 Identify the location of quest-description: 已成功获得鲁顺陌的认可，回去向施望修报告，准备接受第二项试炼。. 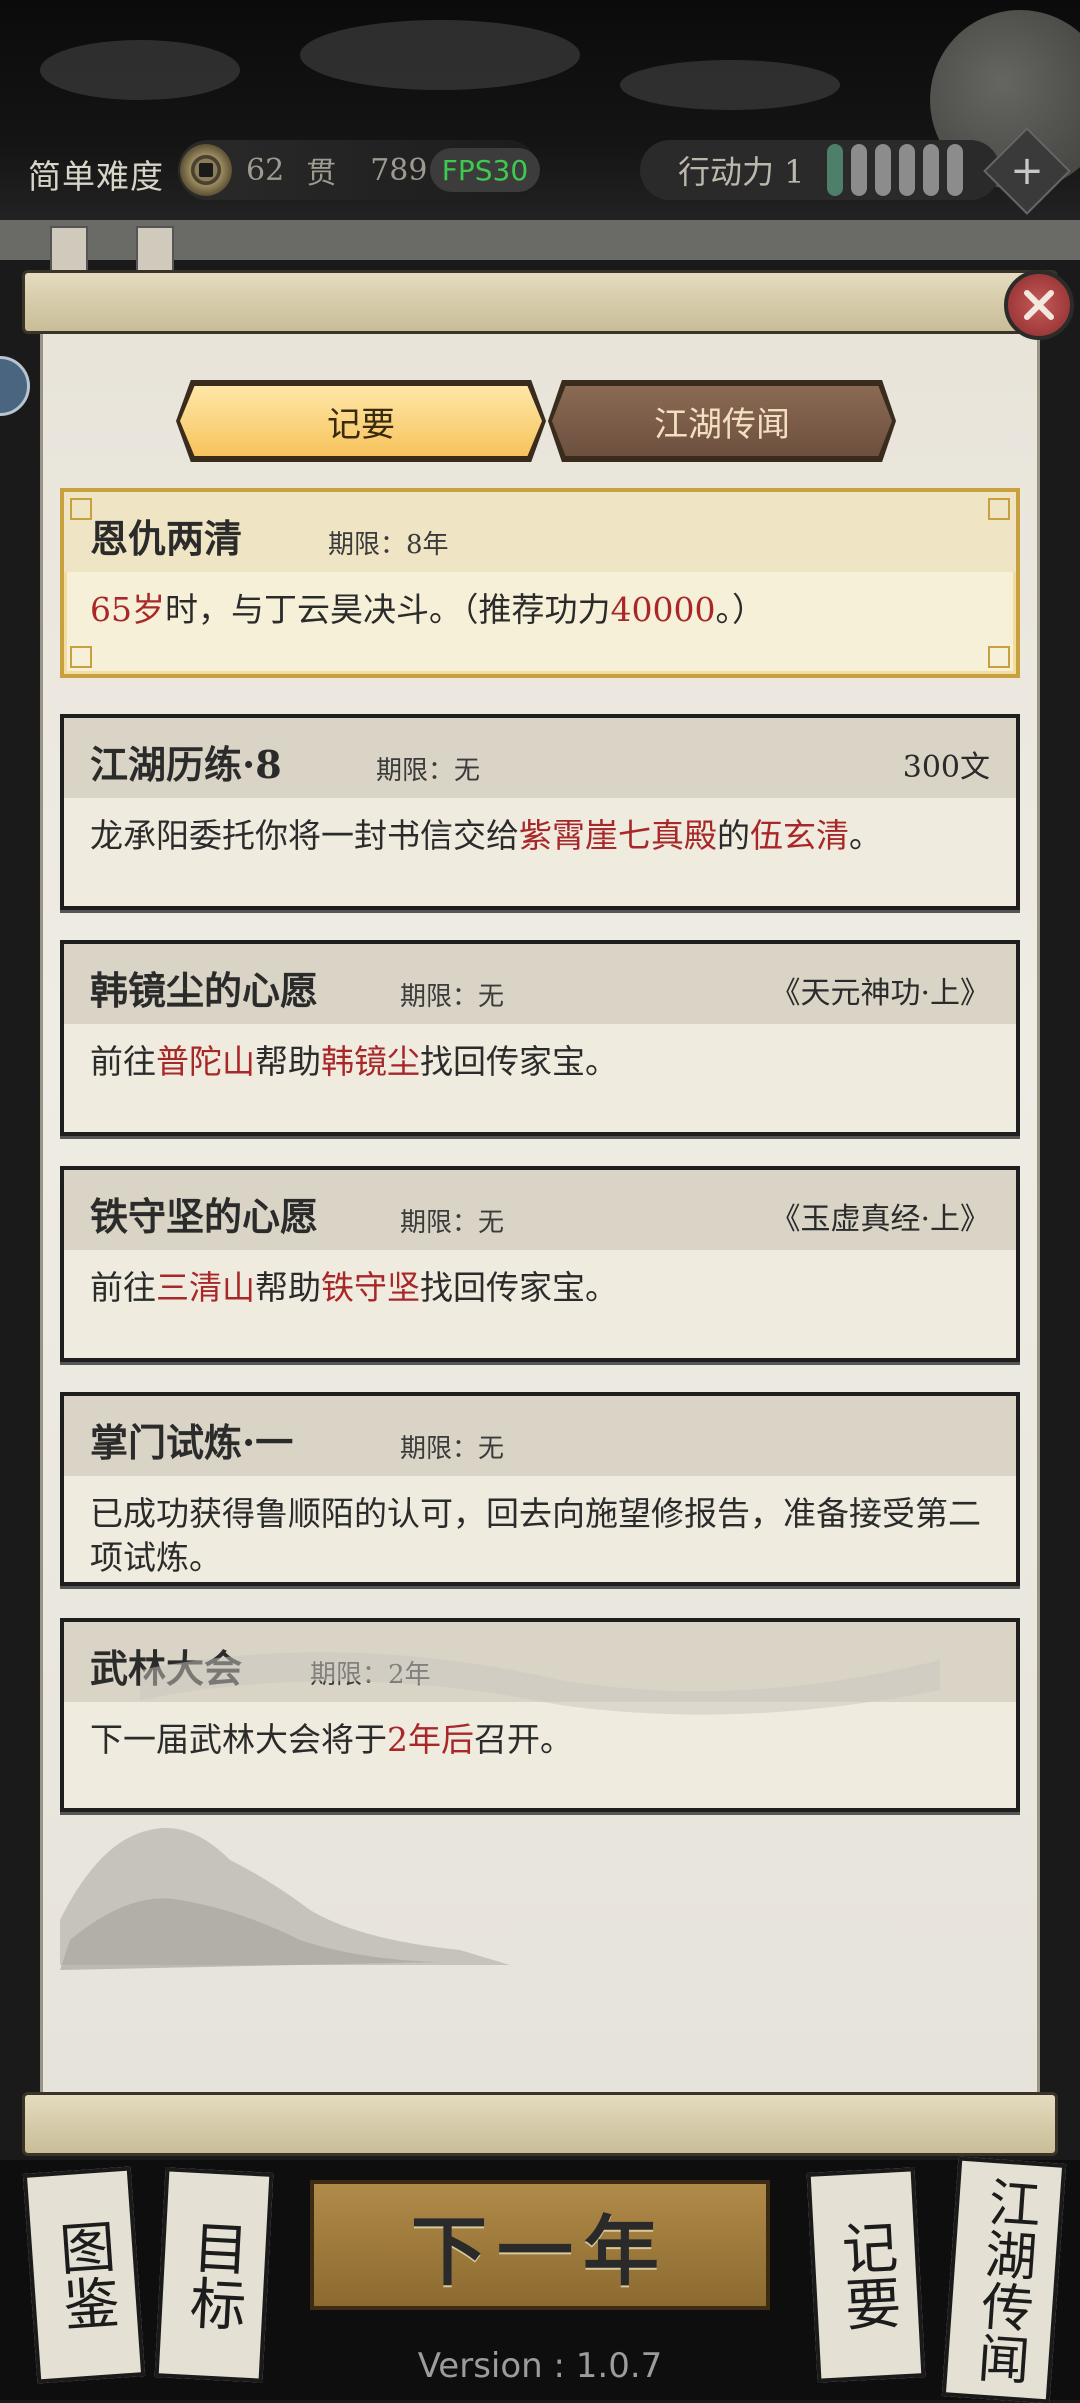
(540, 1528).